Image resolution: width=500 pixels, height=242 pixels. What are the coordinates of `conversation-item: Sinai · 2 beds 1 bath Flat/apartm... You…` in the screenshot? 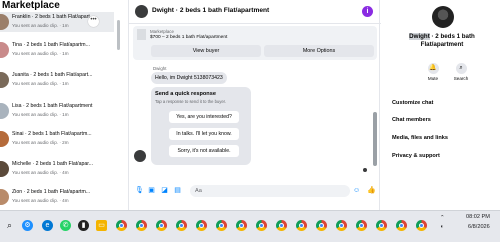 It's located at (57, 139).